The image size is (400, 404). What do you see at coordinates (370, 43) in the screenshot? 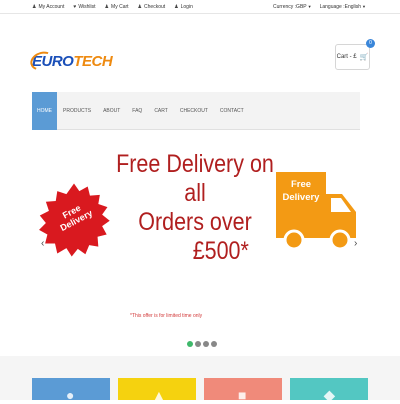
I see `cart-count-badge: 0` at bounding box center [370, 43].